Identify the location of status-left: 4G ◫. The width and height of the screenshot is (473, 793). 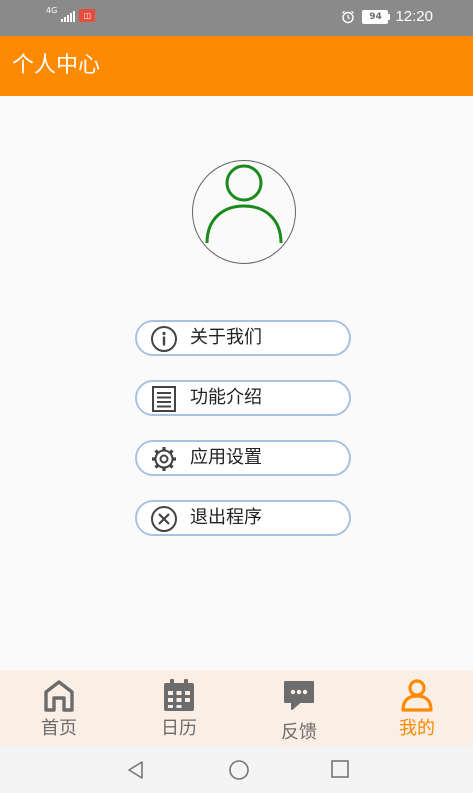
(71, 13).